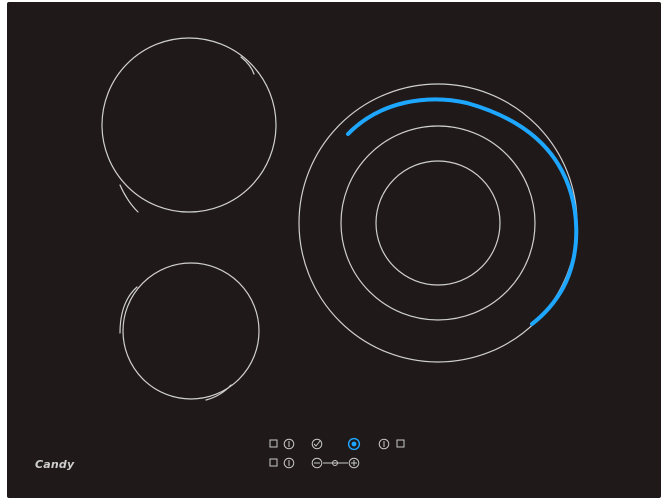  I want to click on power-icon, so click(354, 444).